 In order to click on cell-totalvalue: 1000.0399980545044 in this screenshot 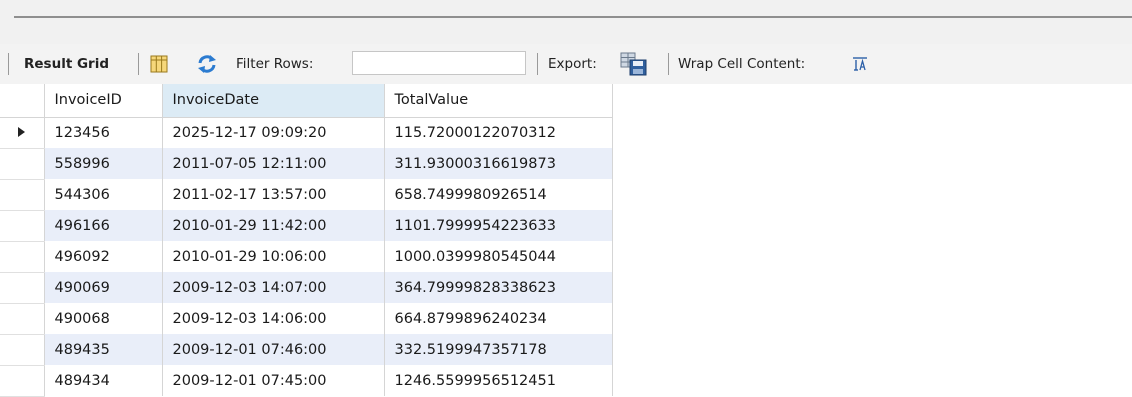, I will do `click(498, 256)`.